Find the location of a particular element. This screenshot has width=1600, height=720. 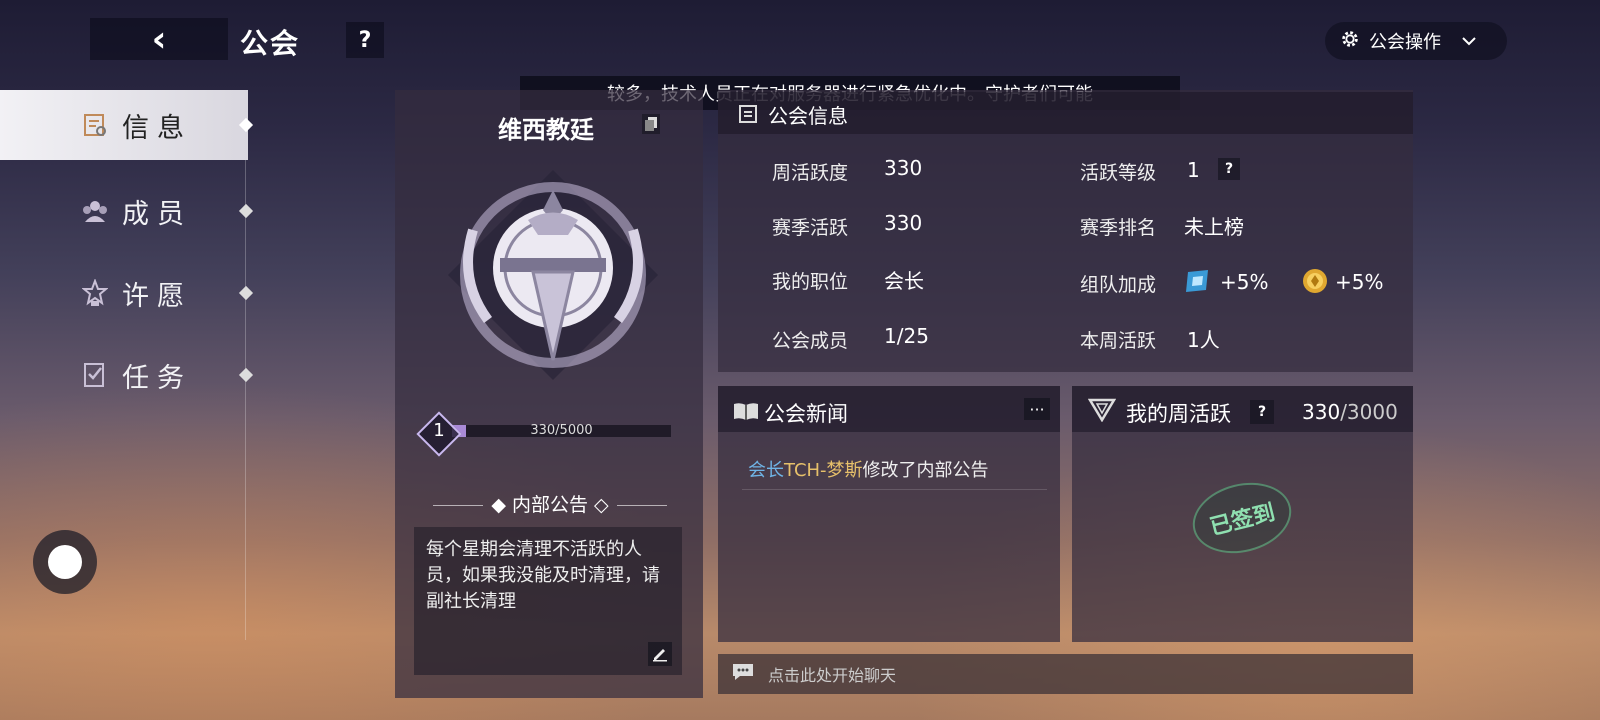

document-icon is located at coordinates (748, 116).